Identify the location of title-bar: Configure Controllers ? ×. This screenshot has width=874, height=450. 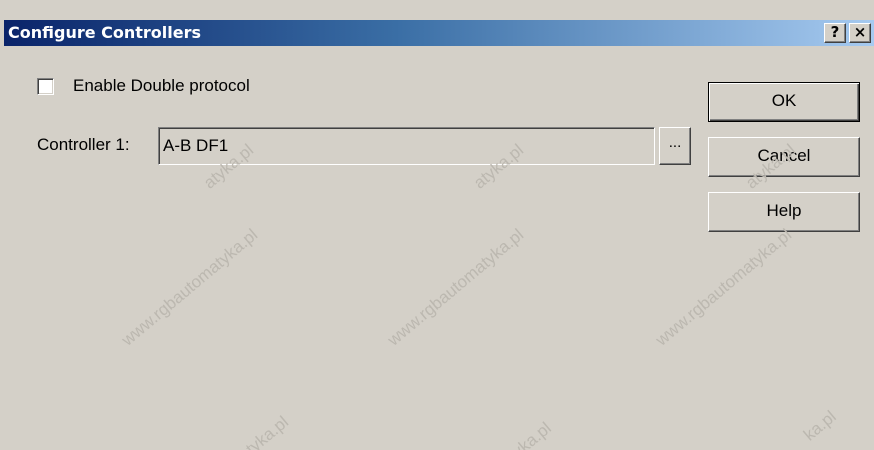
(439, 33).